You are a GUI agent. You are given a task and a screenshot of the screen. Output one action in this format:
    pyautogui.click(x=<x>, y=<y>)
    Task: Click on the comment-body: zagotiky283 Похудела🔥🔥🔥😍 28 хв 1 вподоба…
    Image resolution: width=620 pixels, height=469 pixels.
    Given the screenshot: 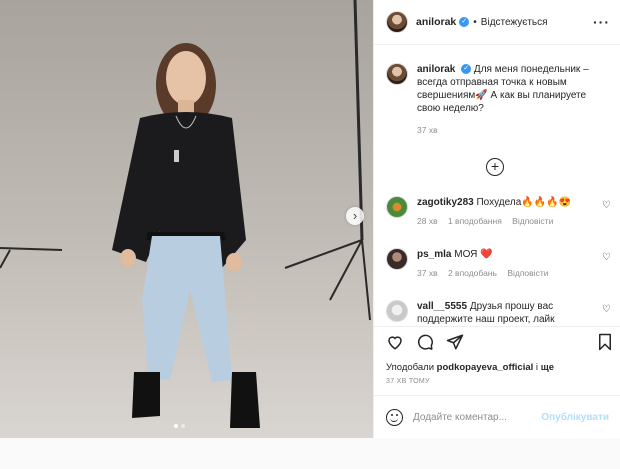 What is the action you would take?
    pyautogui.click(x=503, y=212)
    